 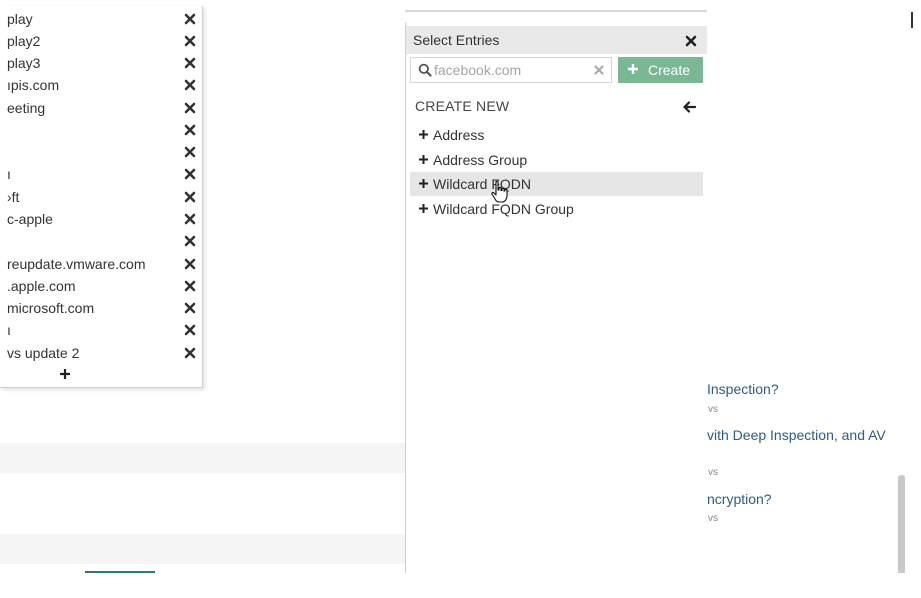 What do you see at coordinates (41, 286) in the screenshot?
I see `entry-label: .apple.com` at bounding box center [41, 286].